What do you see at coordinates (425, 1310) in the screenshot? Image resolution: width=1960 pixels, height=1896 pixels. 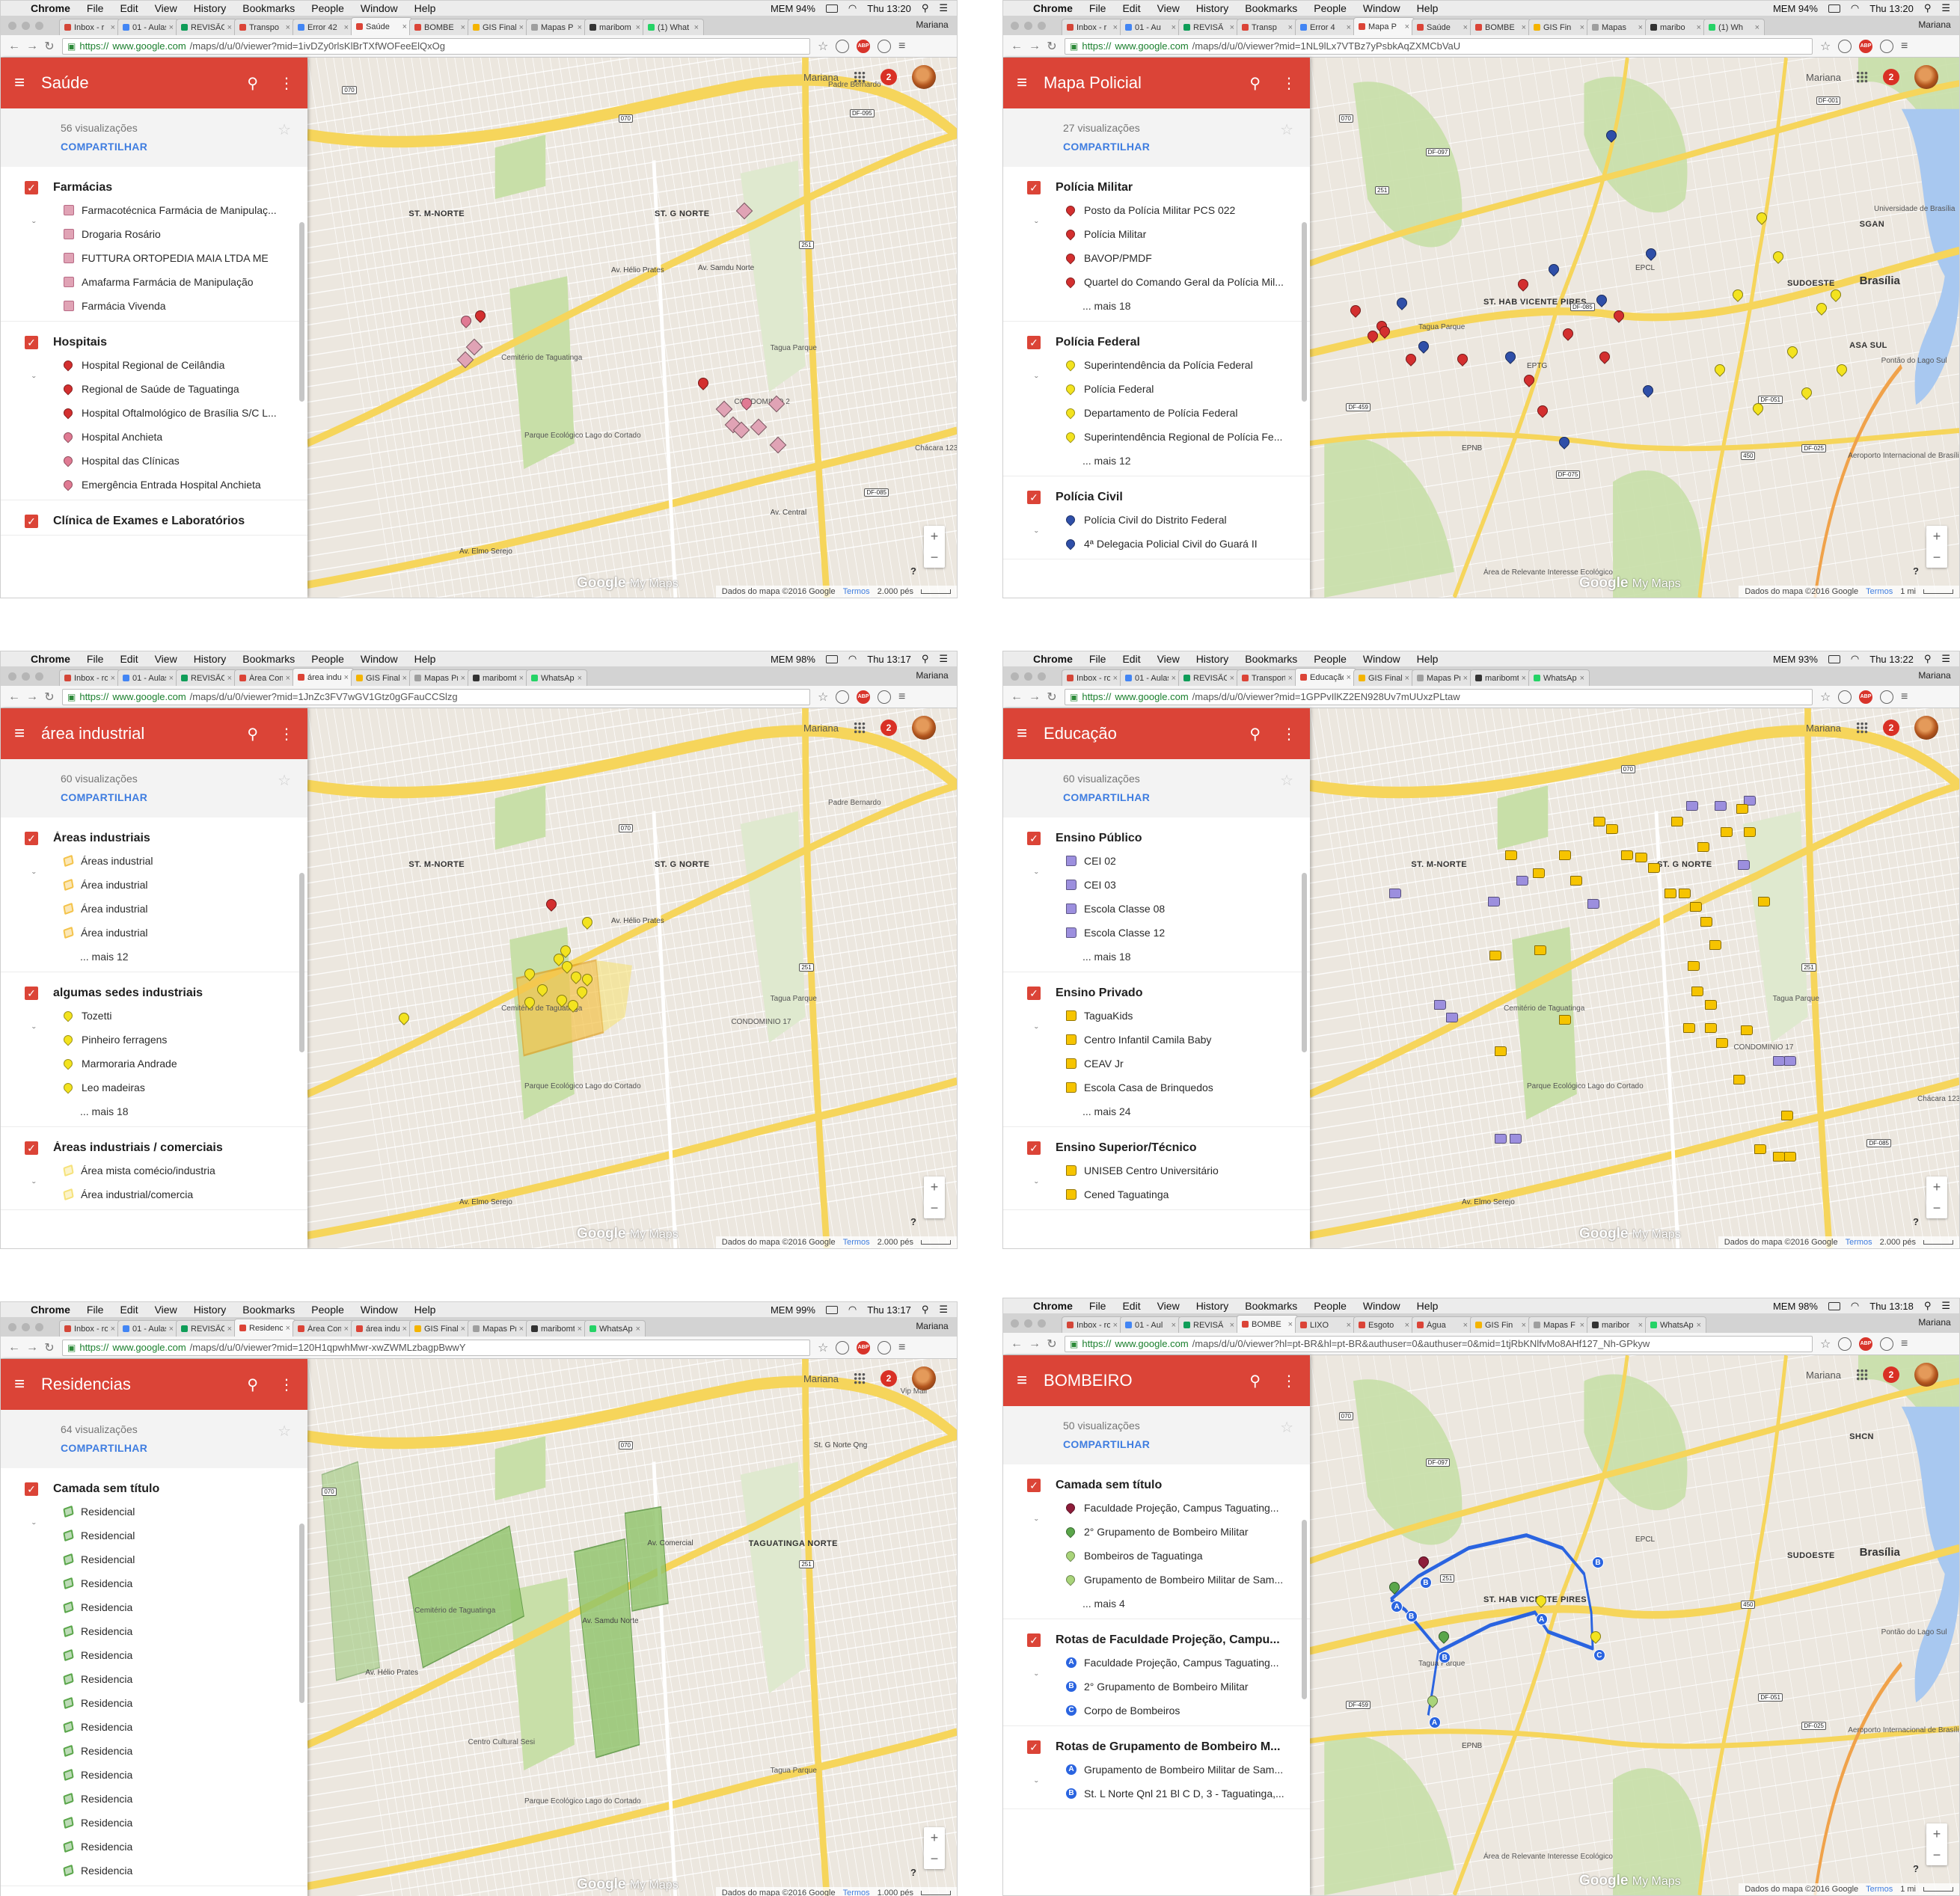 I see `menu-help: Help` at bounding box center [425, 1310].